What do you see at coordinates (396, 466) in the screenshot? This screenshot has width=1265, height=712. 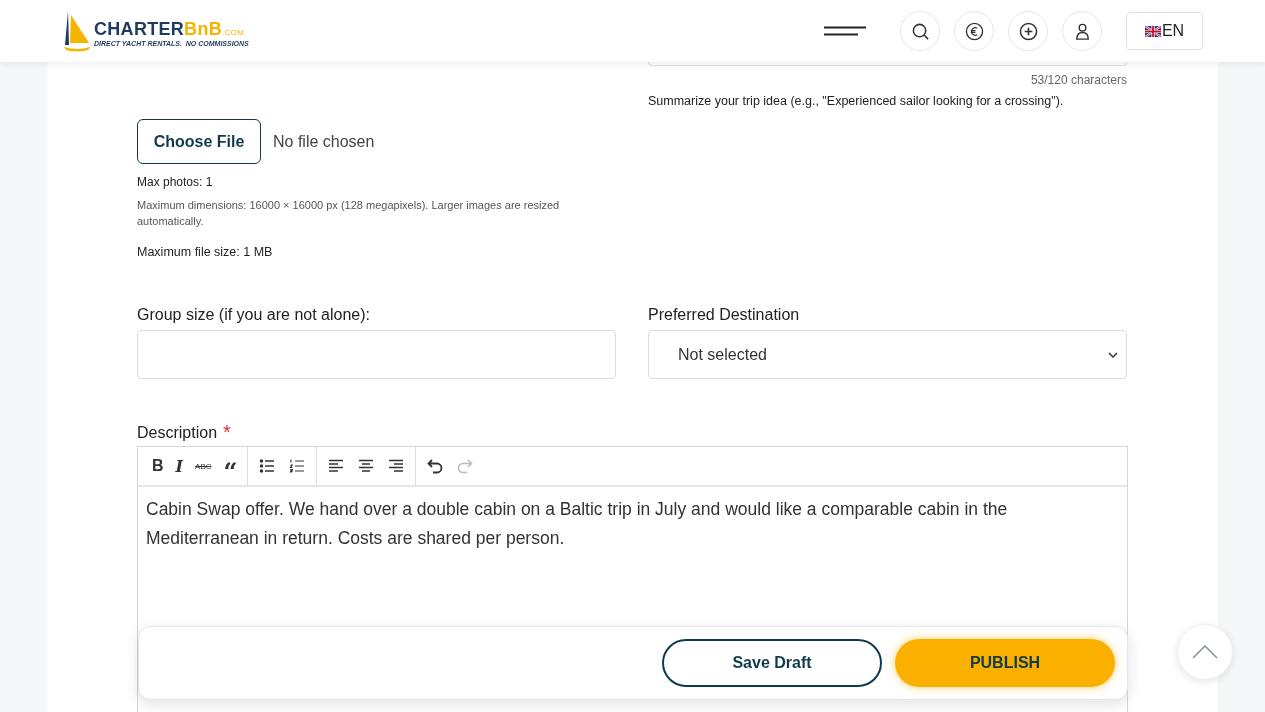 I see `align-right-icon` at bounding box center [396, 466].